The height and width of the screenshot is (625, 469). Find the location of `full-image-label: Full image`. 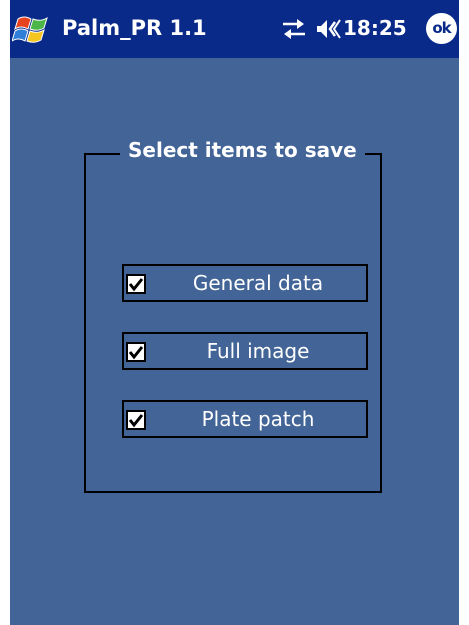

full-image-label: Full image is located at coordinates (258, 351).